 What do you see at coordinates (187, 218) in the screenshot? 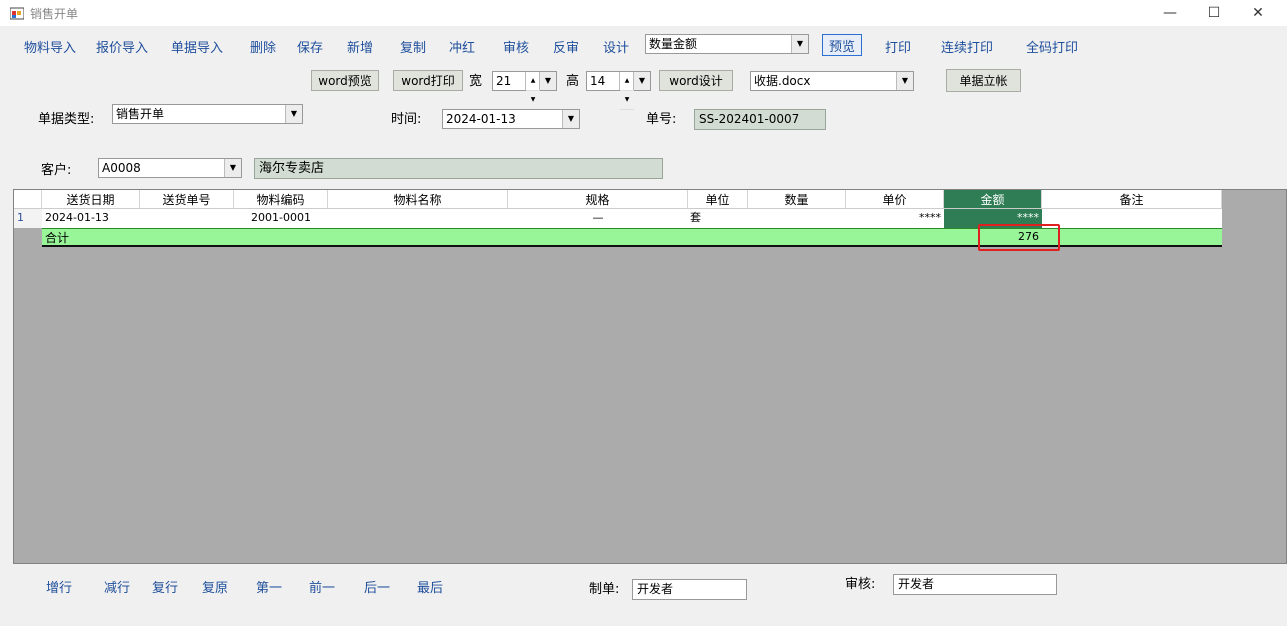
I see `cell-delivery-no` at bounding box center [187, 218].